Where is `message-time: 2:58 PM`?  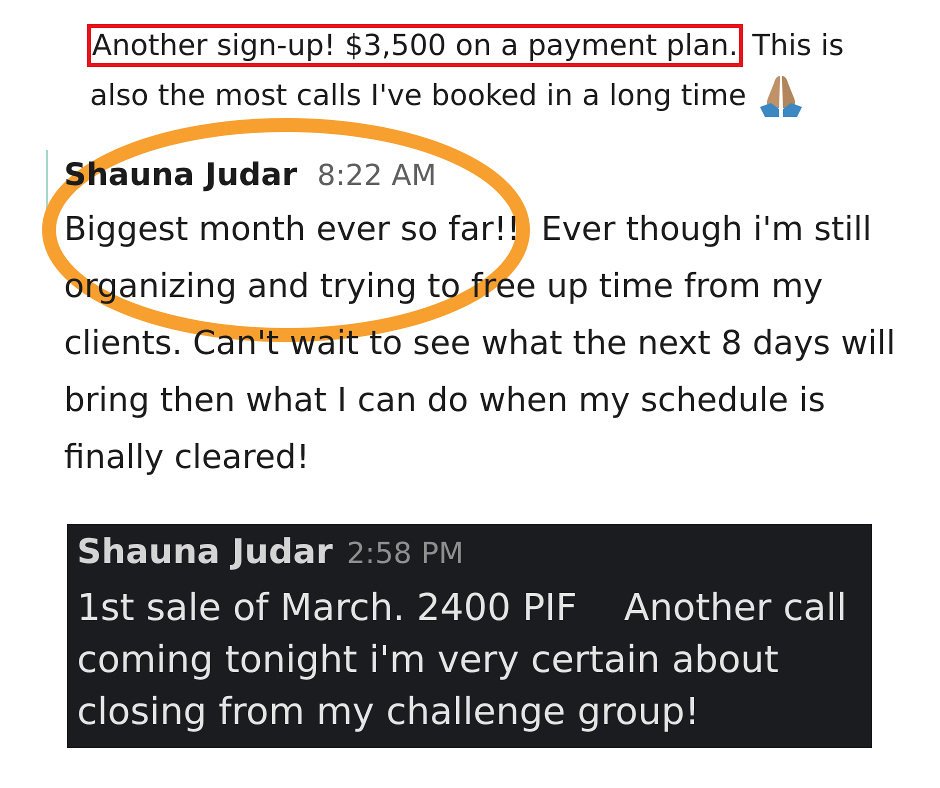 message-time: 2:58 PM is located at coordinates (405, 553).